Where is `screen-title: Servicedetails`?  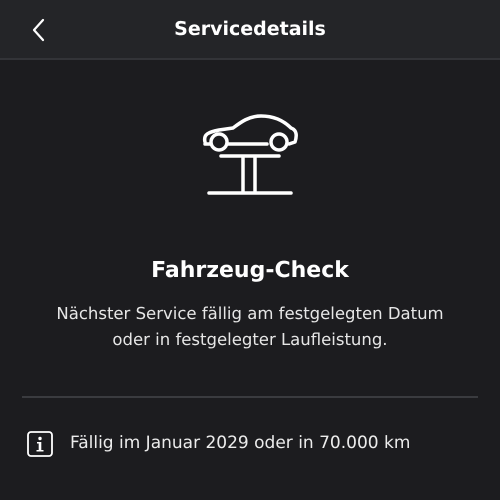
screen-title: Servicedetails is located at coordinates (250, 29).